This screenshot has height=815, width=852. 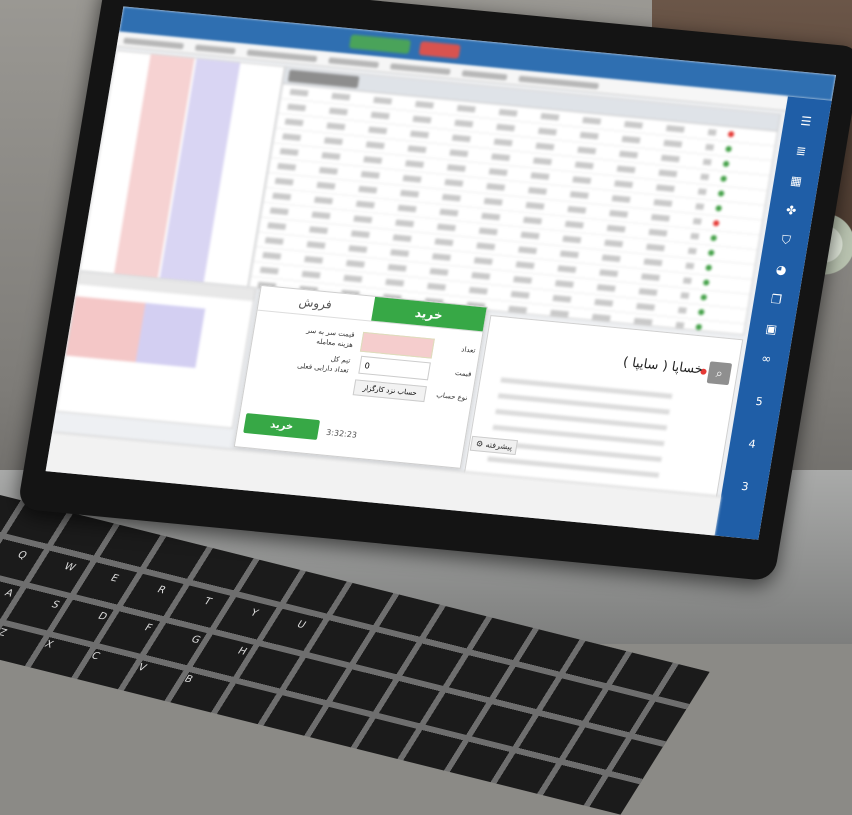 What do you see at coordinates (786, 240) in the screenshot?
I see `filter-icon: ⛉` at bounding box center [786, 240].